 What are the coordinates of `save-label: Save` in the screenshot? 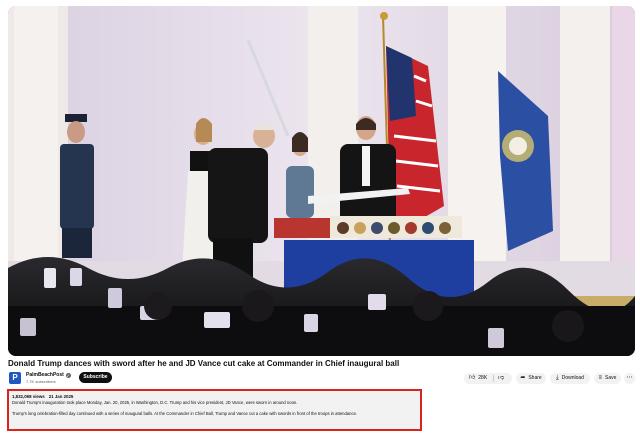 It's located at (611, 378).